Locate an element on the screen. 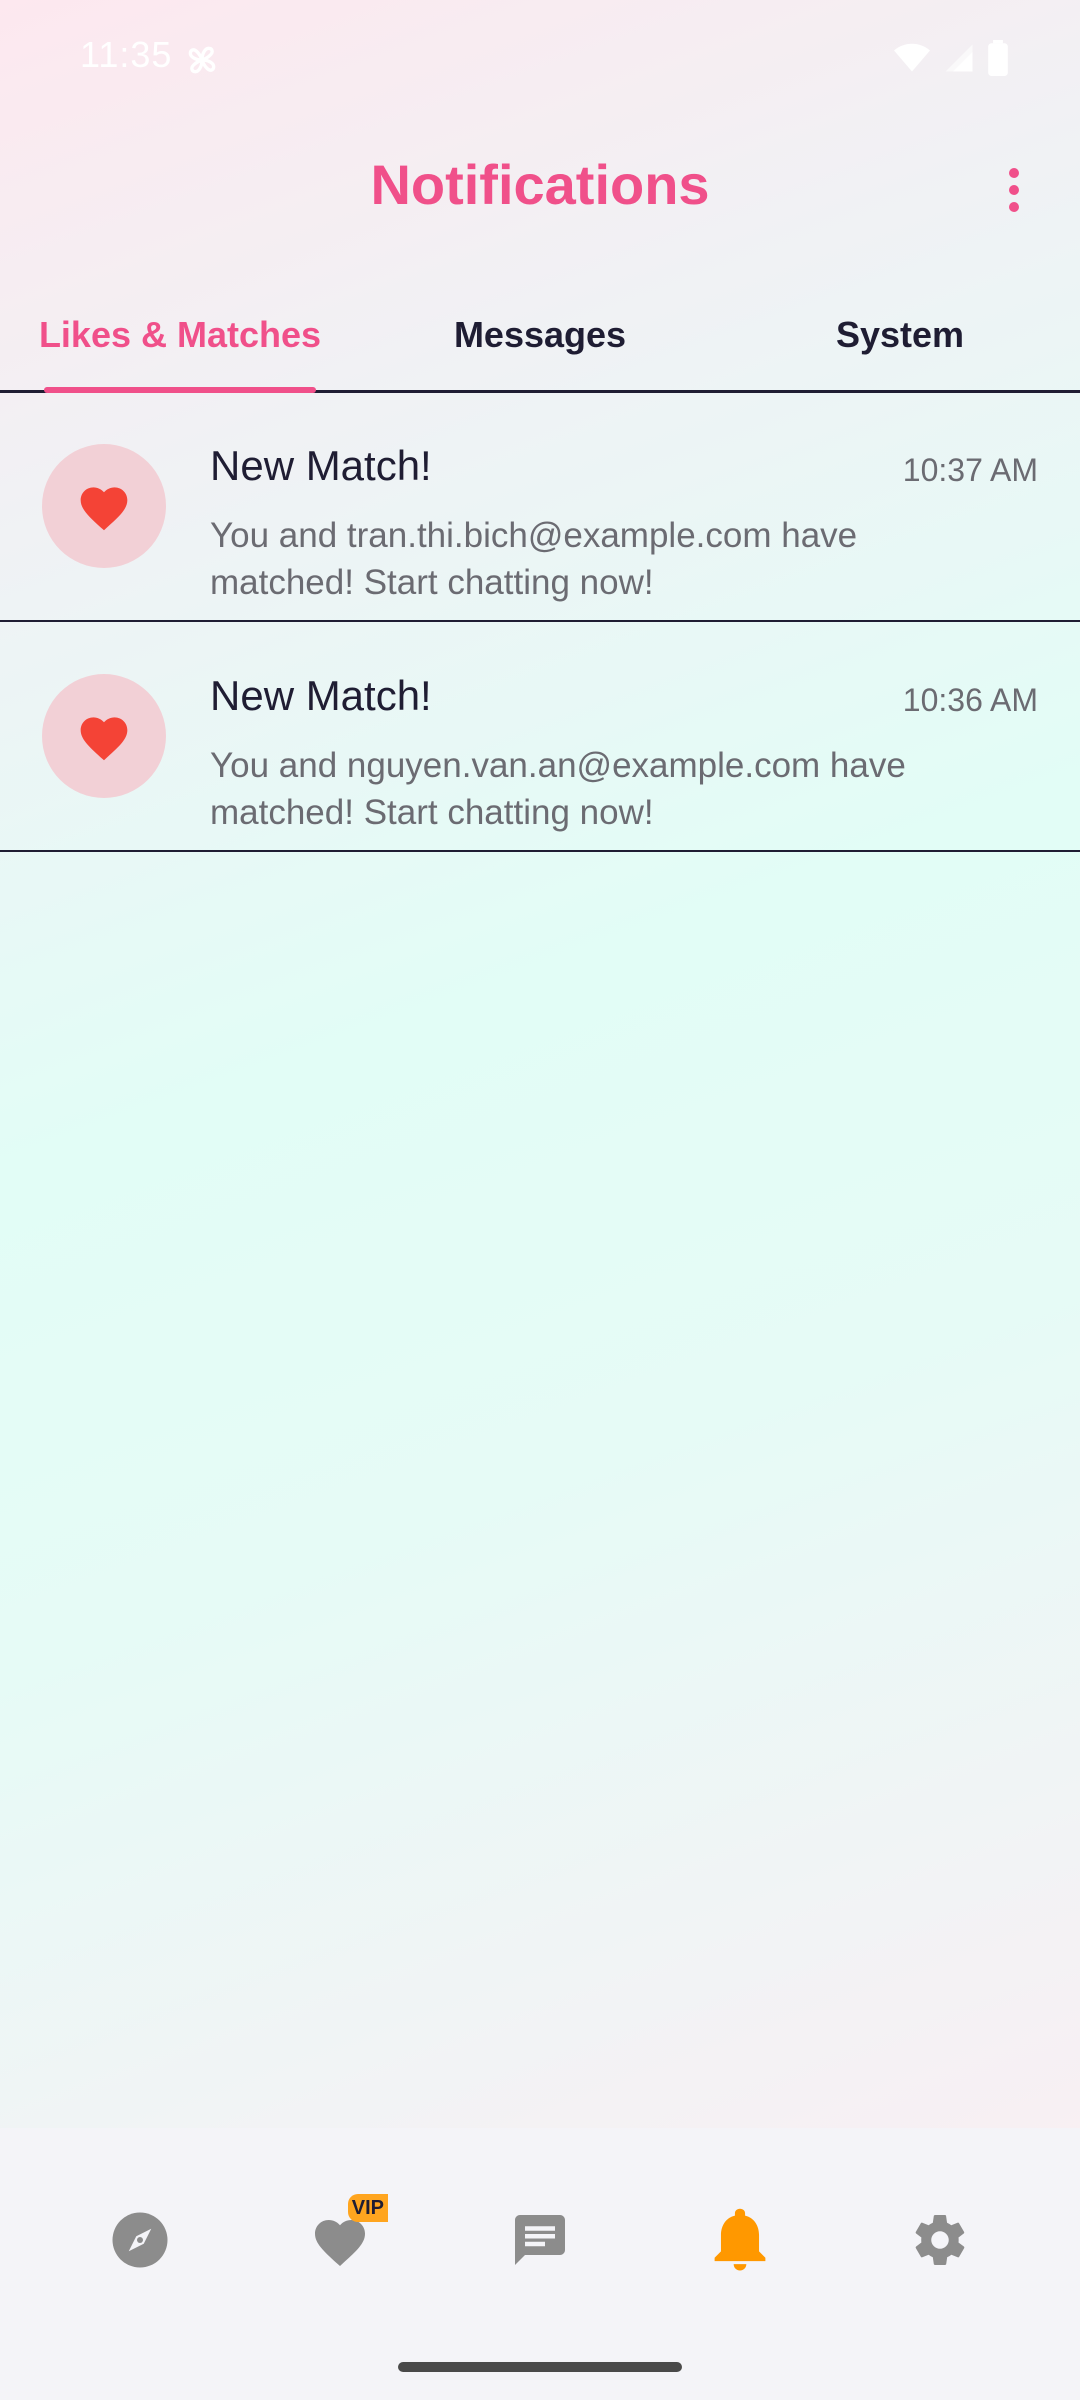  notification-time: 10:37 AM is located at coordinates (970, 470).